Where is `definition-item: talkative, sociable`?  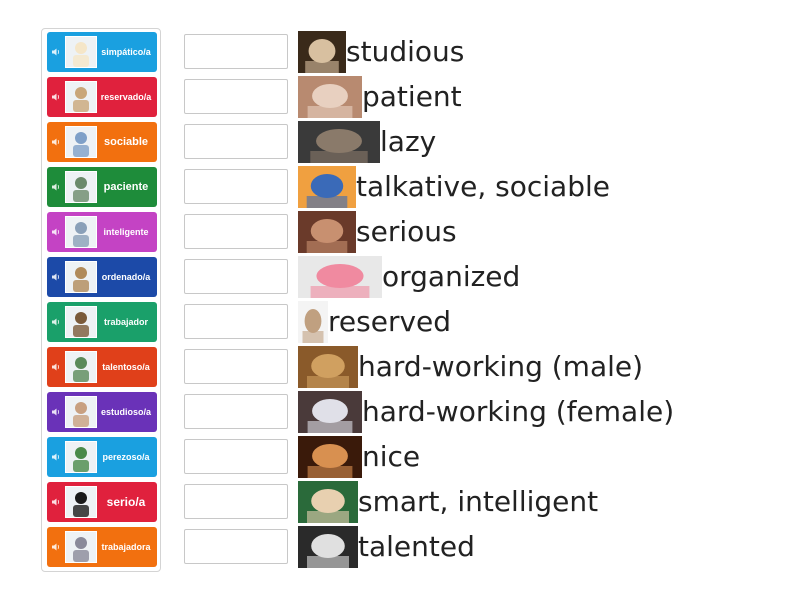 definition-item: talkative, sociable is located at coordinates (454, 187).